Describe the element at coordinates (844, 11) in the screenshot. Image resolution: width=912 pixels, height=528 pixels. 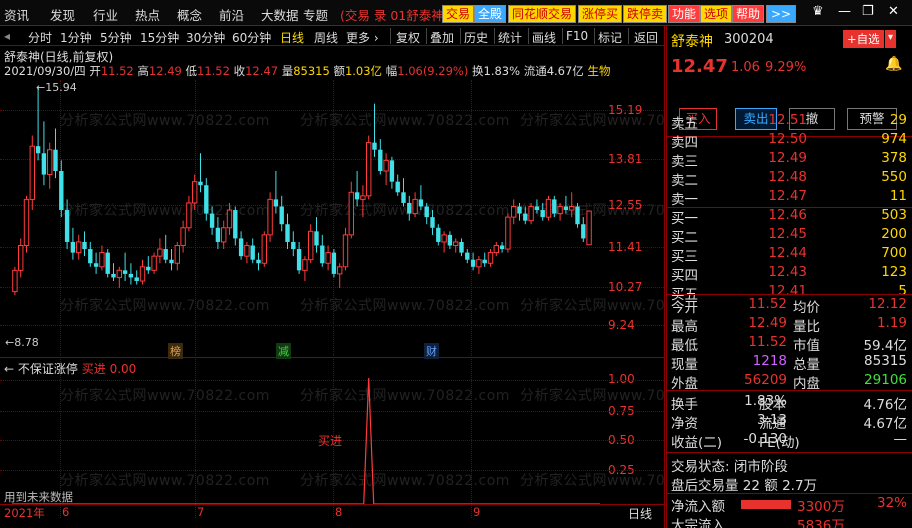
I see `minimize-icon: —` at that location.